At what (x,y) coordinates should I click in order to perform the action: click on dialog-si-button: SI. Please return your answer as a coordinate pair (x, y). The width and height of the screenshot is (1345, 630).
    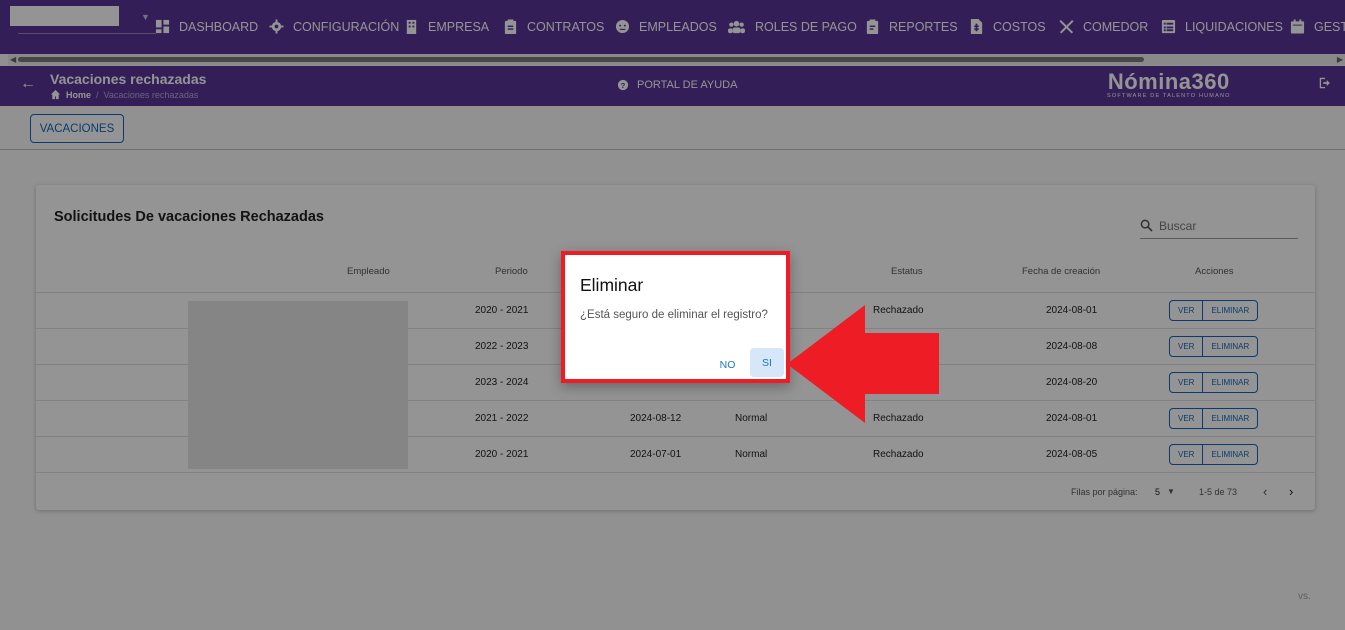
    Looking at the image, I should click on (767, 362).